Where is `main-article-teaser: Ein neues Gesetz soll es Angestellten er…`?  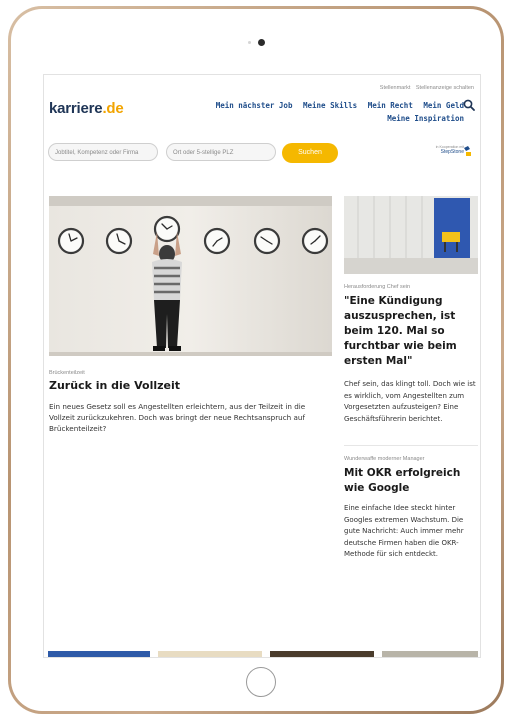
main-article-teaser: Ein neues Gesetz soll es Angestellten er… is located at coordinates (177, 417).